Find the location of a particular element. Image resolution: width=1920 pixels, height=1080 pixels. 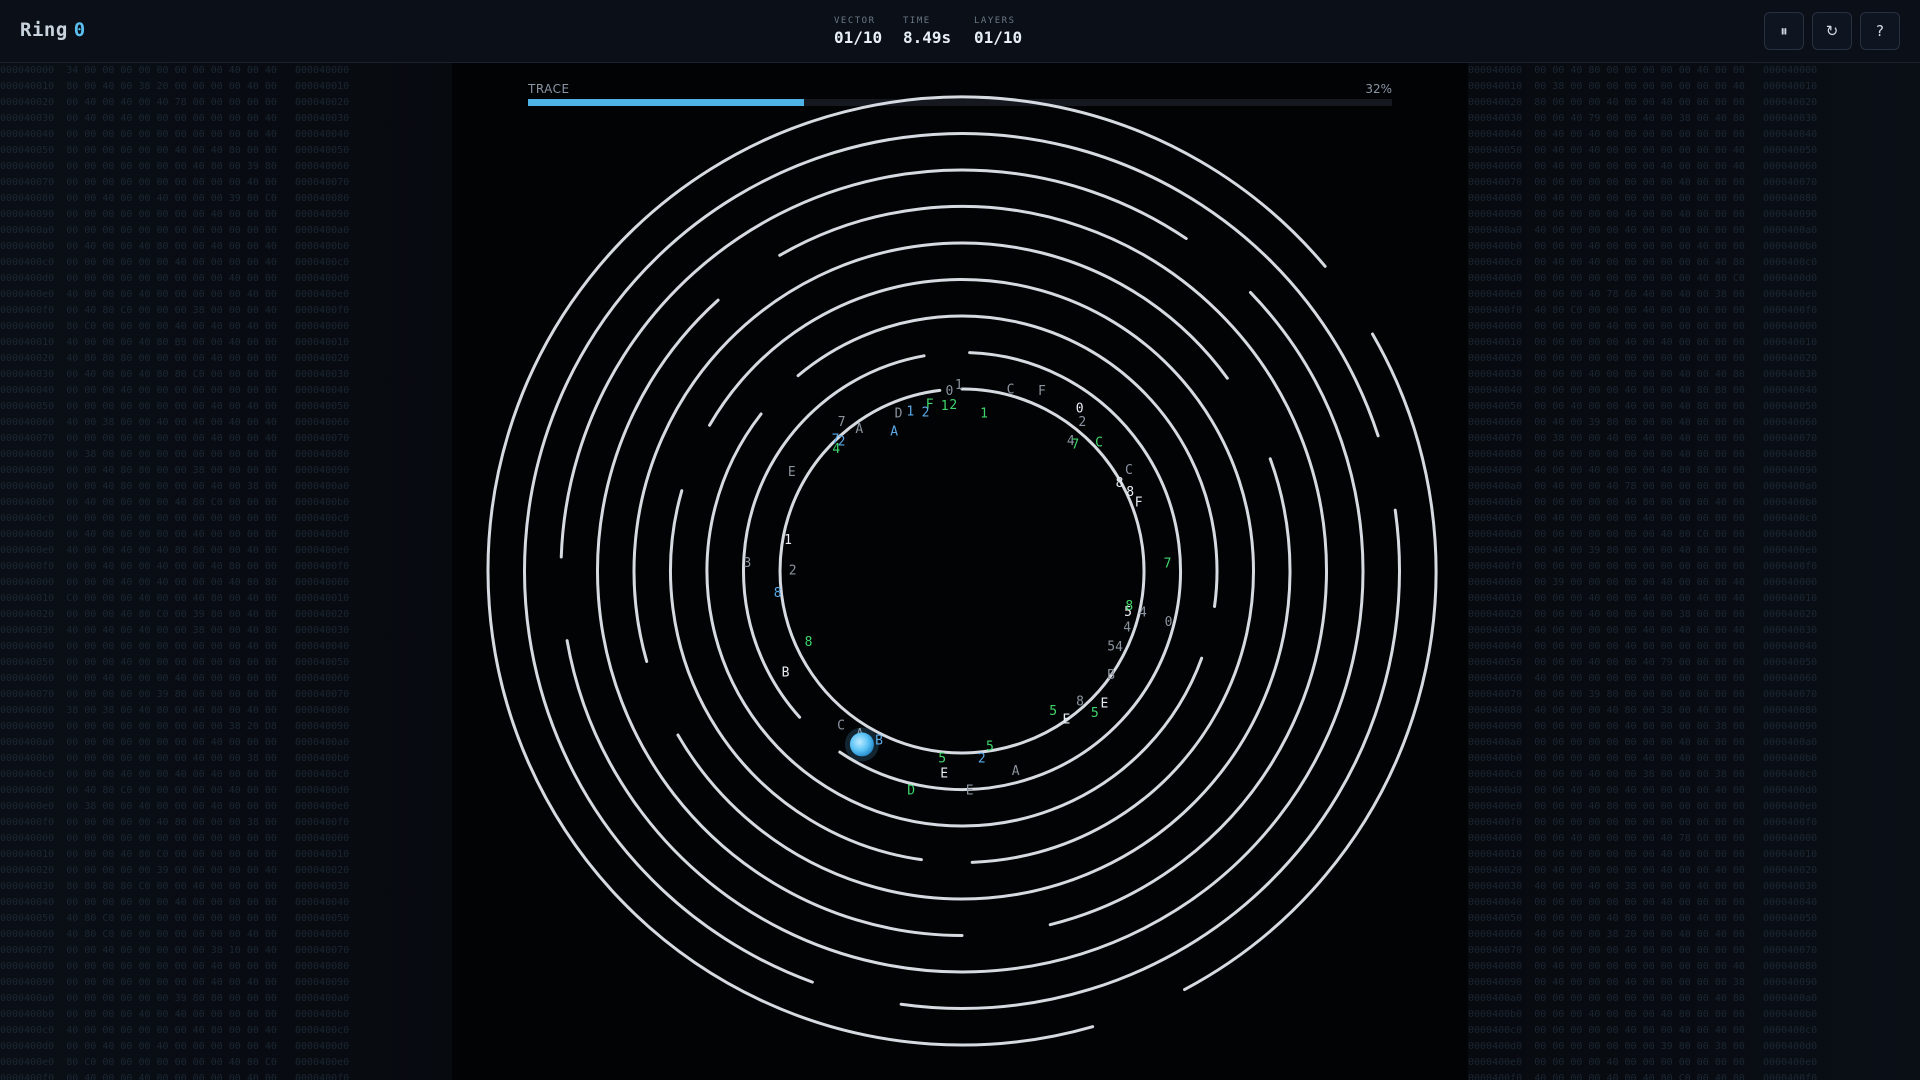

pause-icon: ⏸ is located at coordinates (1784, 31).